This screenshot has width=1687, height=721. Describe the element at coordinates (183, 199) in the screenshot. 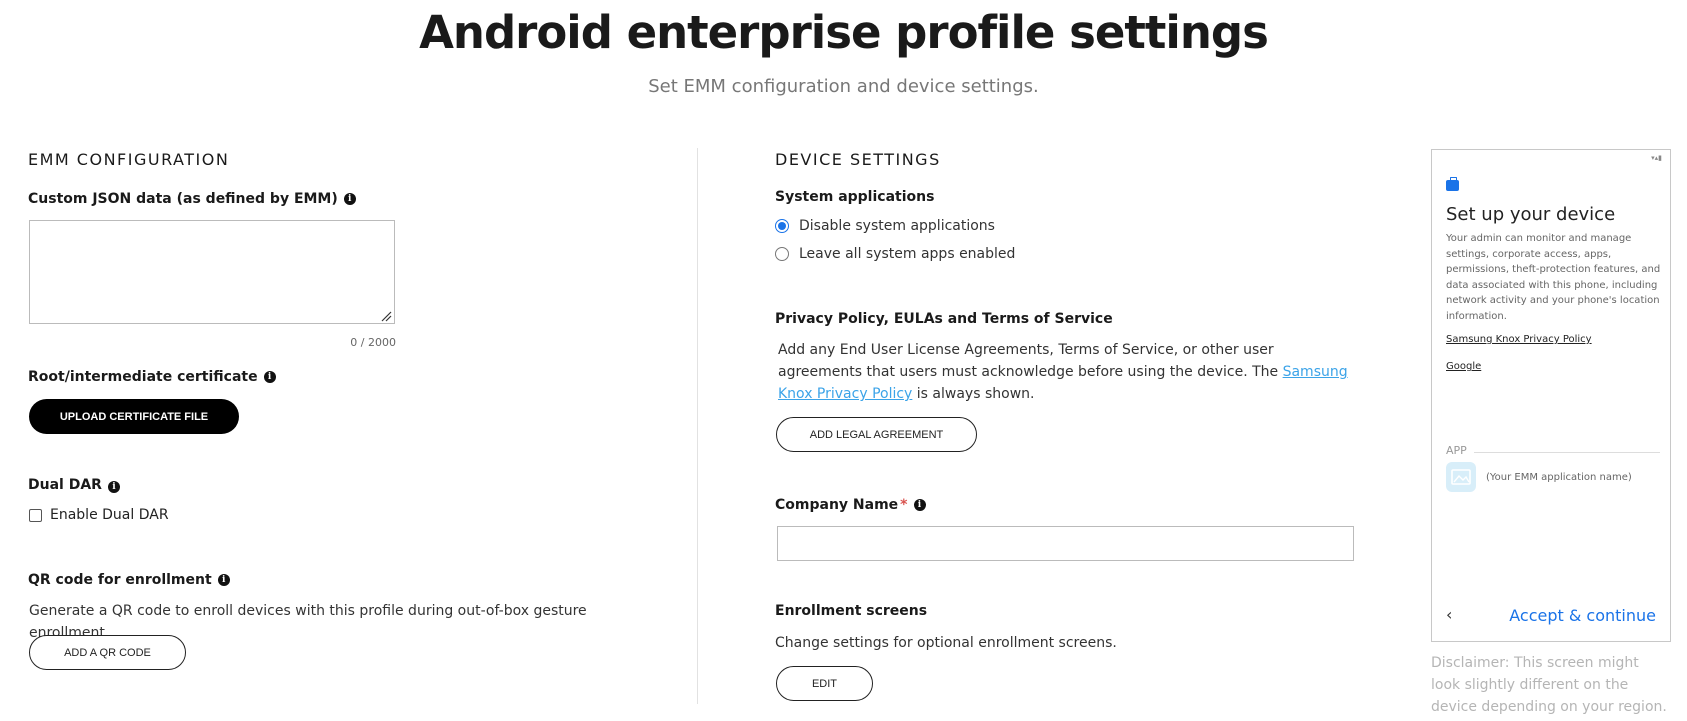

I see `json-field-label-text: Custom JSON data (as defined by EMM)` at that location.